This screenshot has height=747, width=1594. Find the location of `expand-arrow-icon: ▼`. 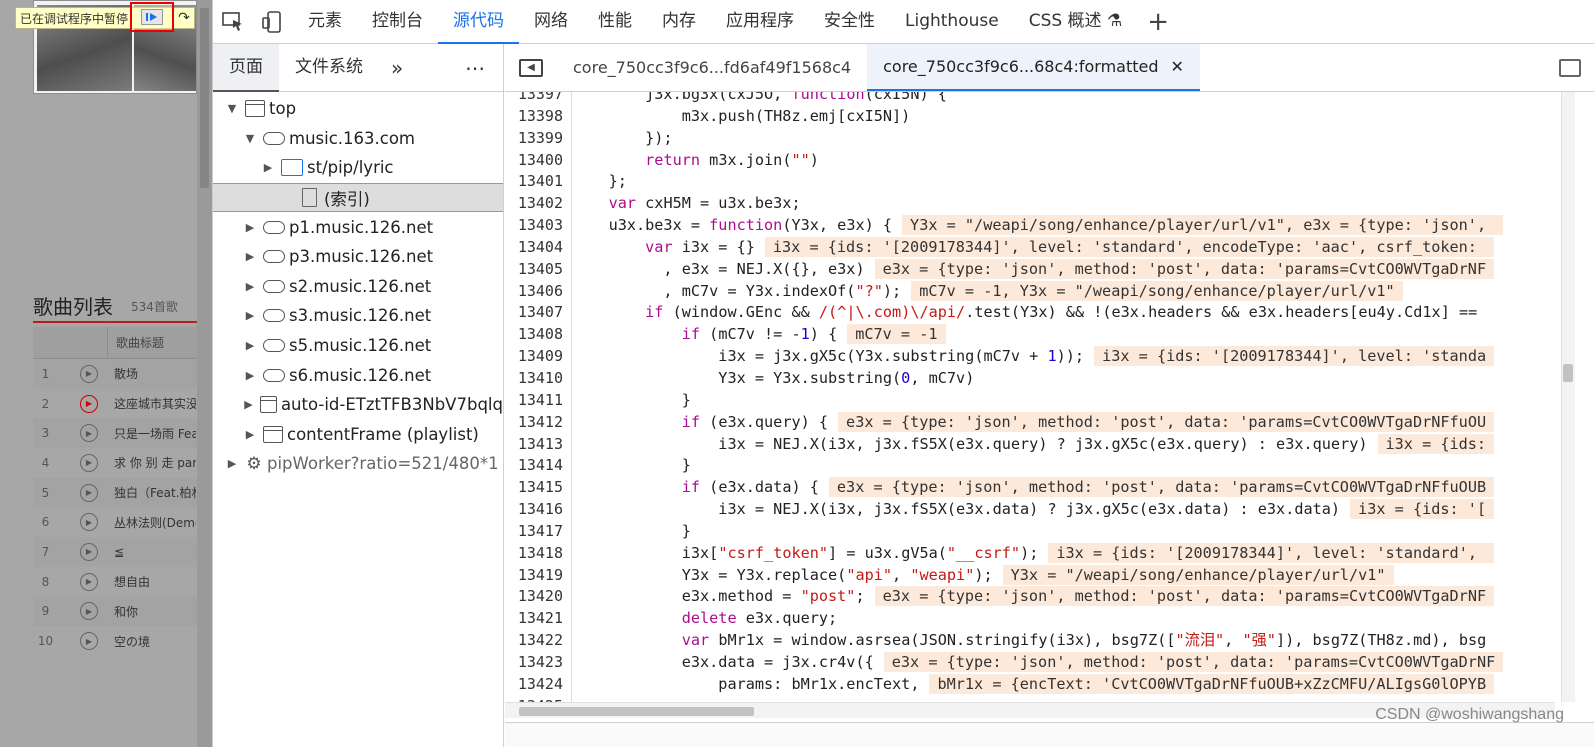

expand-arrow-icon: ▼ is located at coordinates (250, 138).